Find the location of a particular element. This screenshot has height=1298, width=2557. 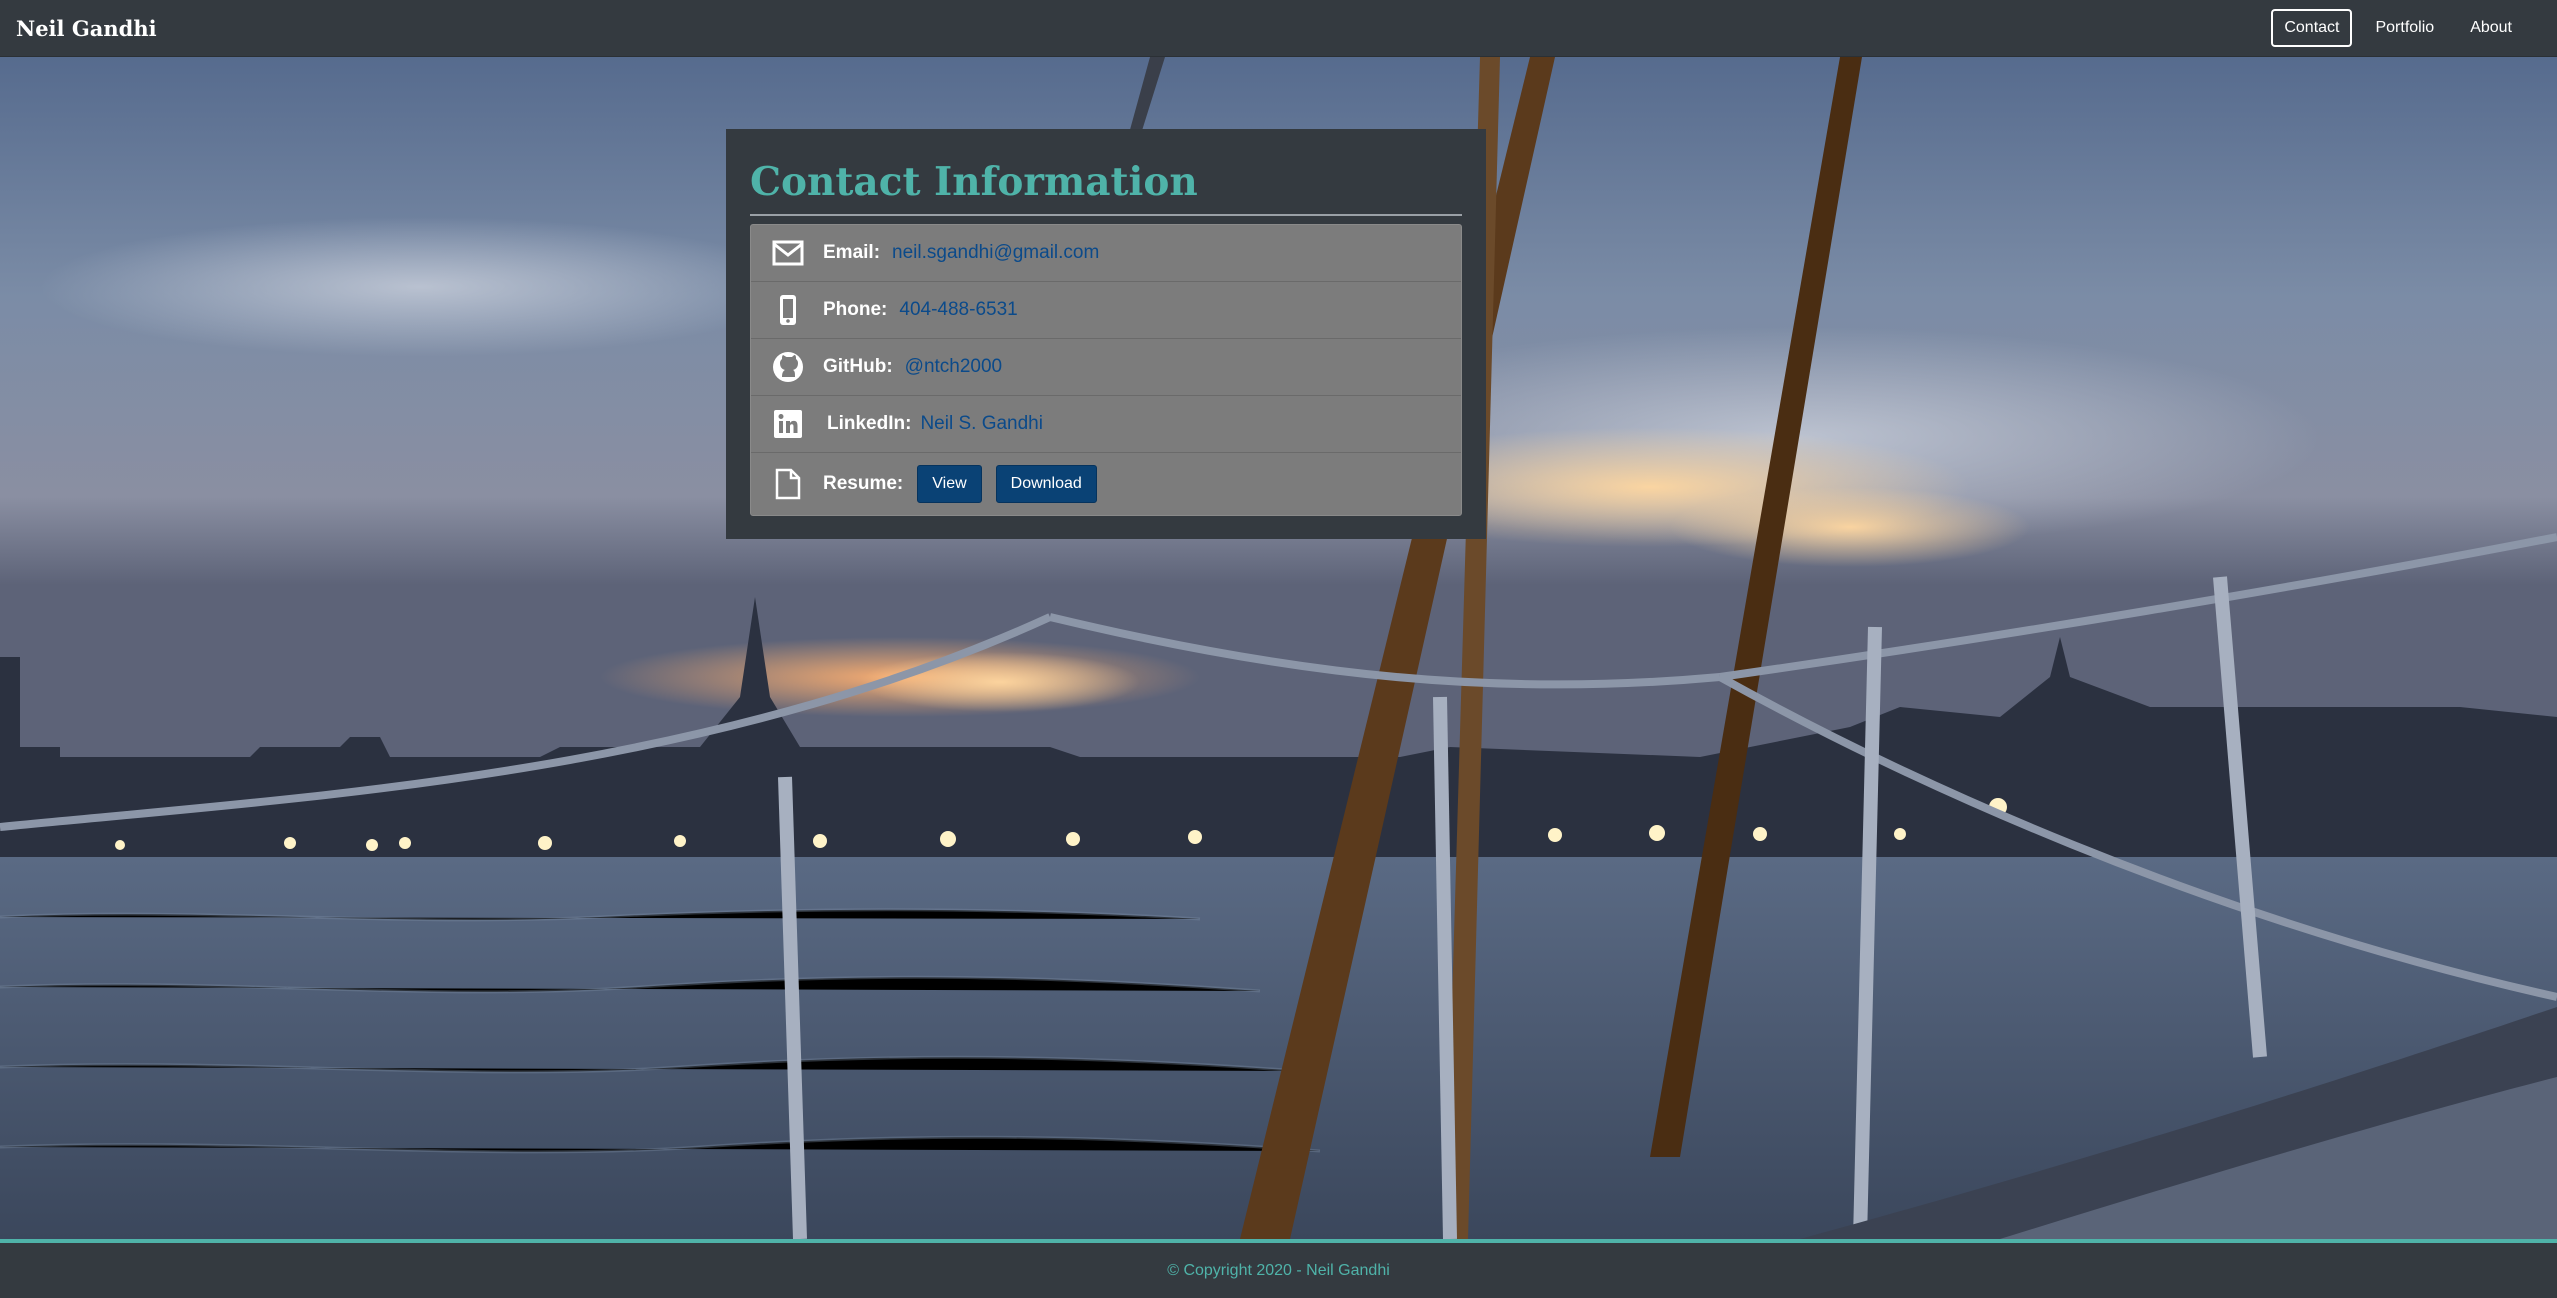

linkedin-label: LinkedIn: is located at coordinates (869, 423).